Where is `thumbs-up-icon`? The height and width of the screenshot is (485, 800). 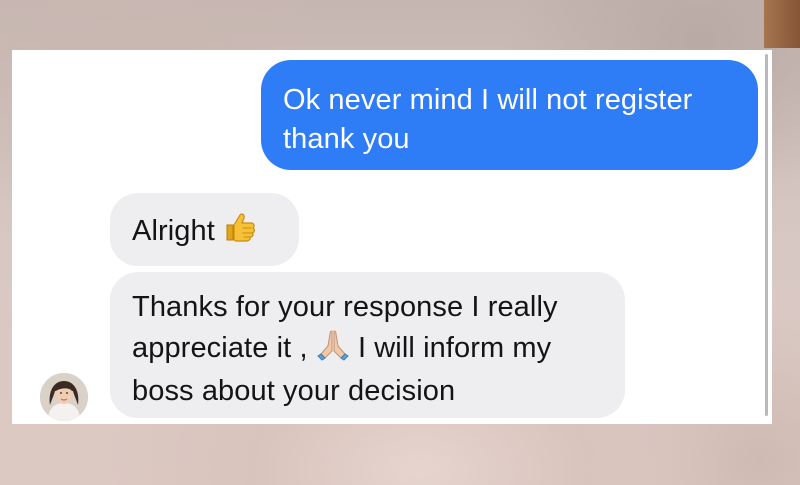
thumbs-up-icon is located at coordinates (240, 232).